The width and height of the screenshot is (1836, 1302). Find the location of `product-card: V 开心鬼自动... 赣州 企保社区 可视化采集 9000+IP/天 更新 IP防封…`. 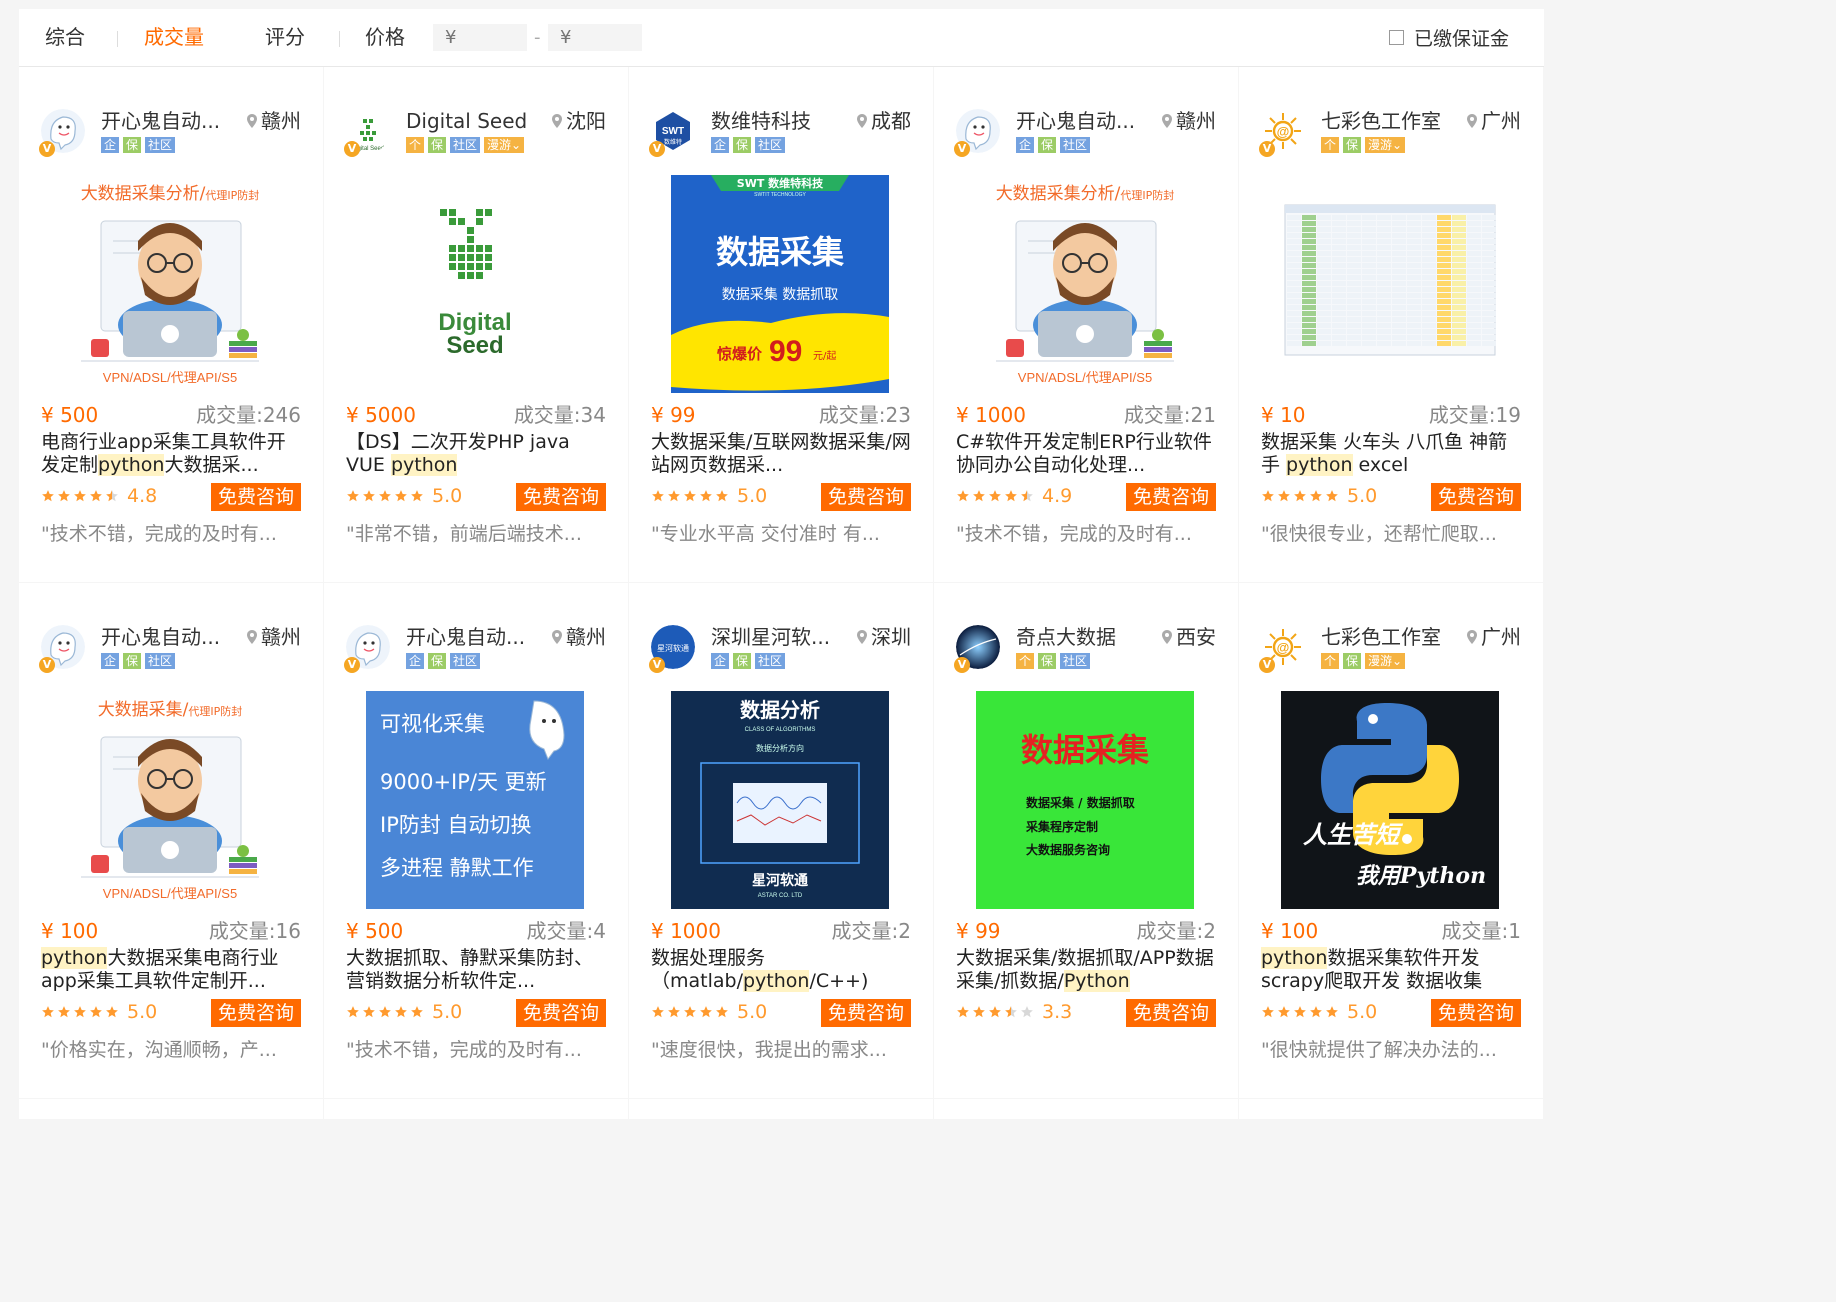

product-card: V 开心鬼自动... 赣州 企保社区 可视化采集 9000+IP/天 更新 IP防封… is located at coordinates (476, 840).